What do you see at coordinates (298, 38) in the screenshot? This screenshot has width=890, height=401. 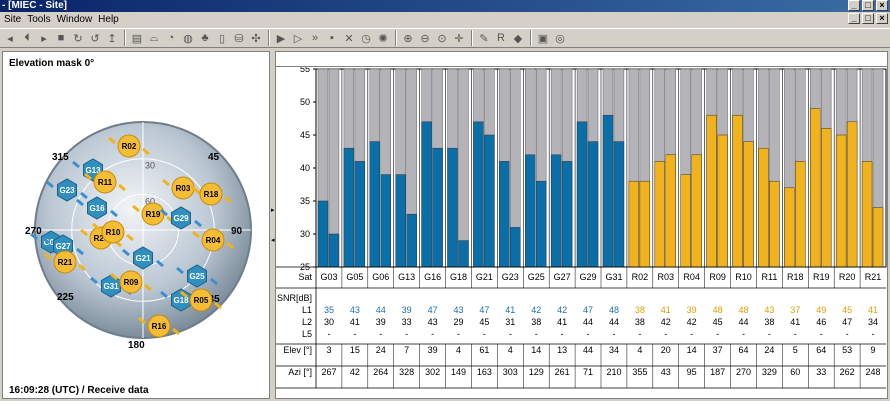 I see `play-outline-icon: ▷` at bounding box center [298, 38].